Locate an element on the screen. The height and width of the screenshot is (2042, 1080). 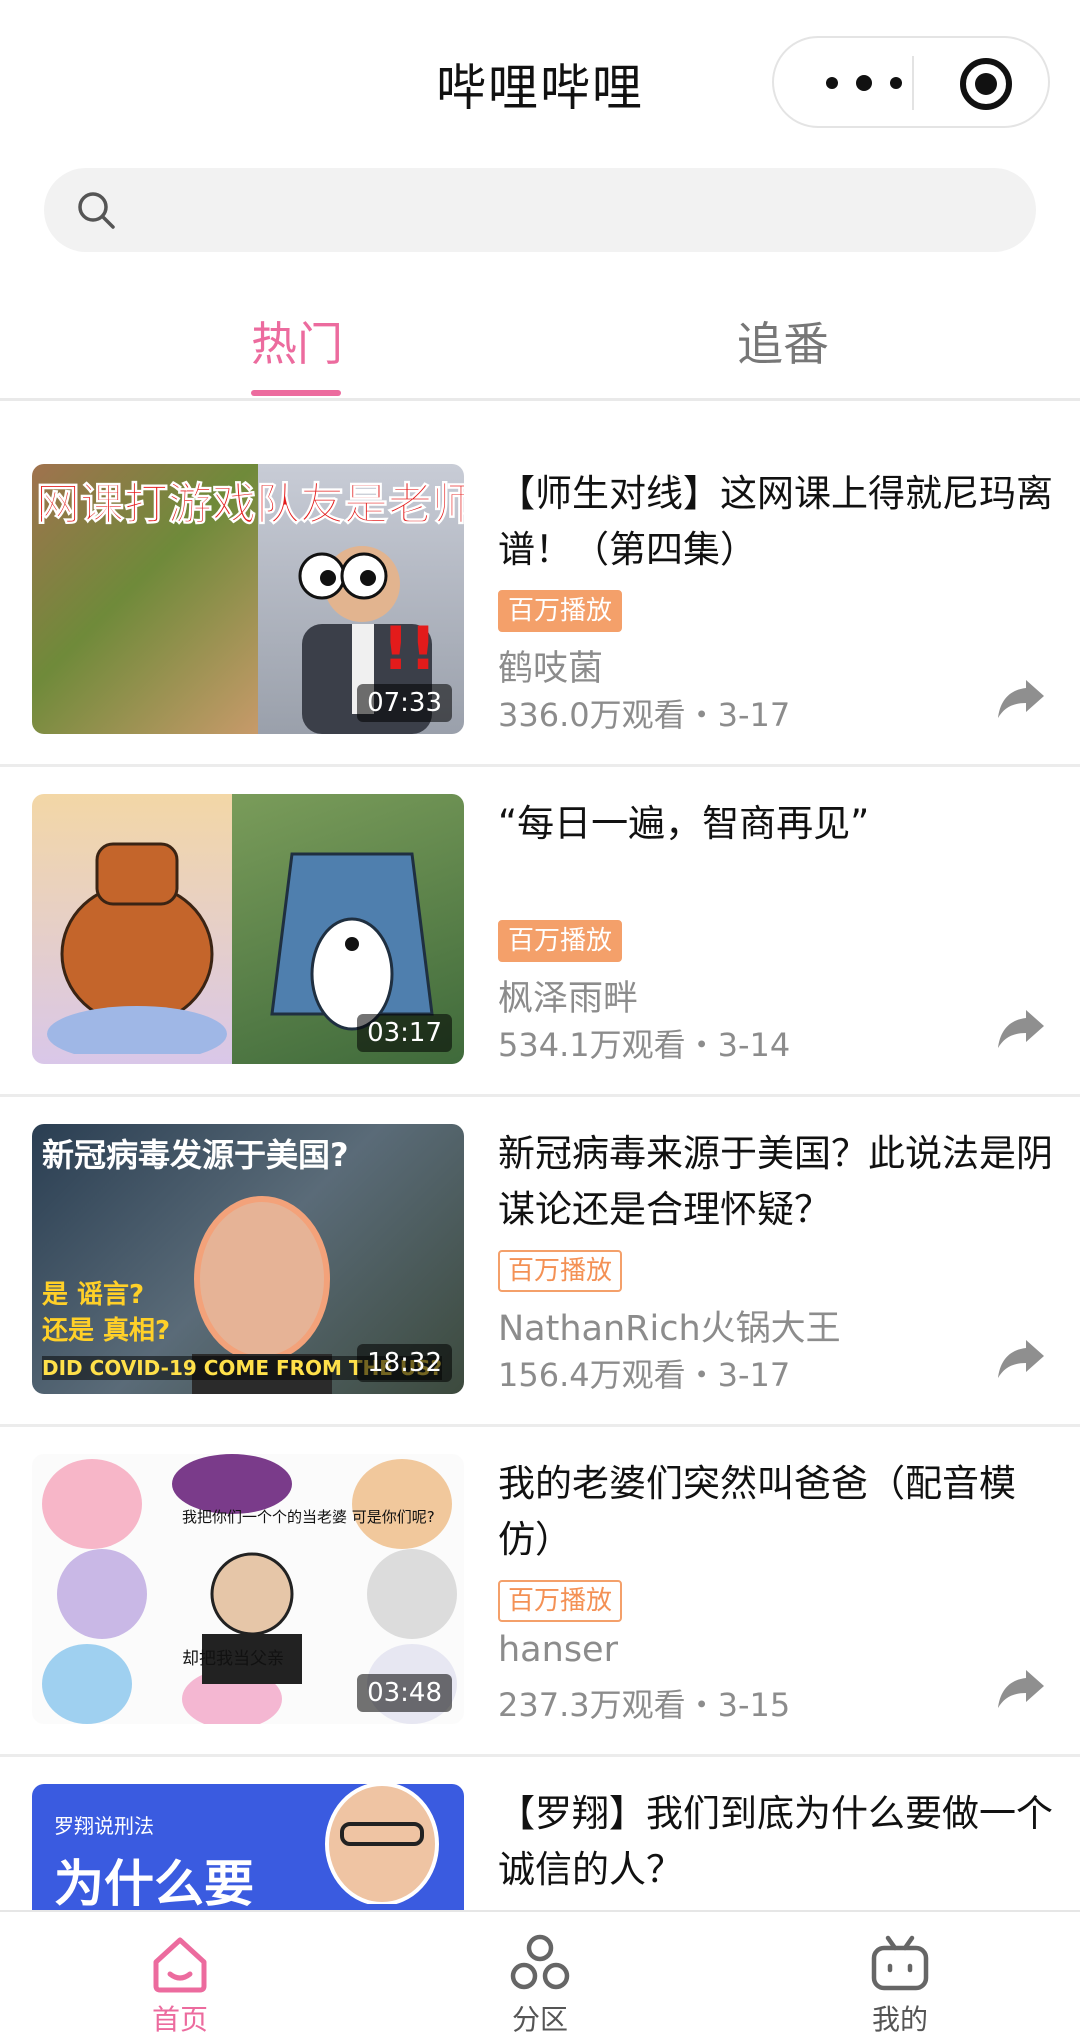
speaker-face is located at coordinates (382, 1844).